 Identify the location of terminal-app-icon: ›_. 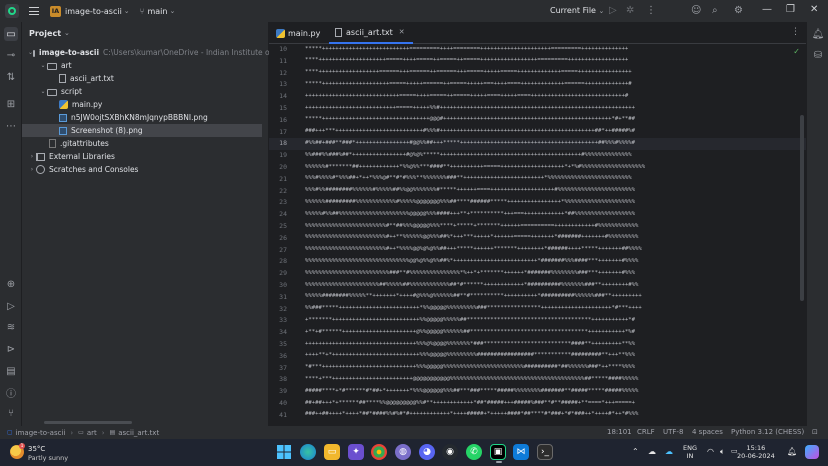
(545, 452).